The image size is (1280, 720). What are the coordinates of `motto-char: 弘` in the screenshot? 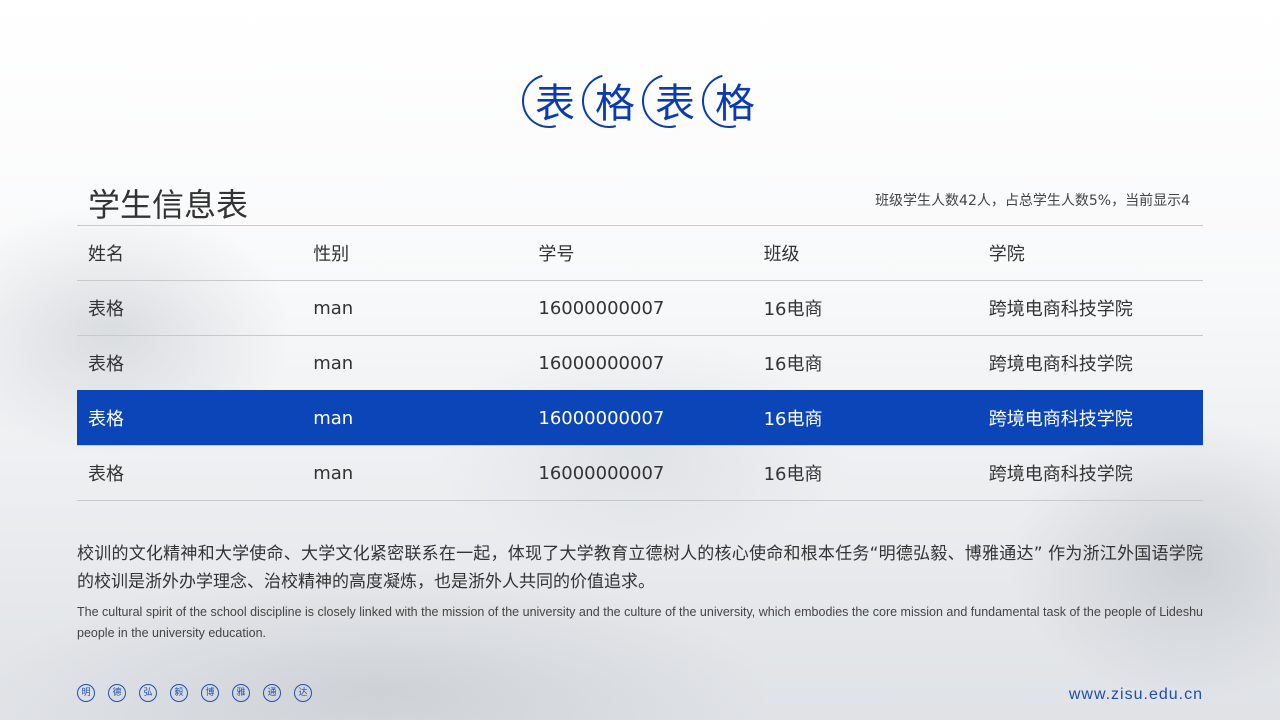 It's located at (148, 693).